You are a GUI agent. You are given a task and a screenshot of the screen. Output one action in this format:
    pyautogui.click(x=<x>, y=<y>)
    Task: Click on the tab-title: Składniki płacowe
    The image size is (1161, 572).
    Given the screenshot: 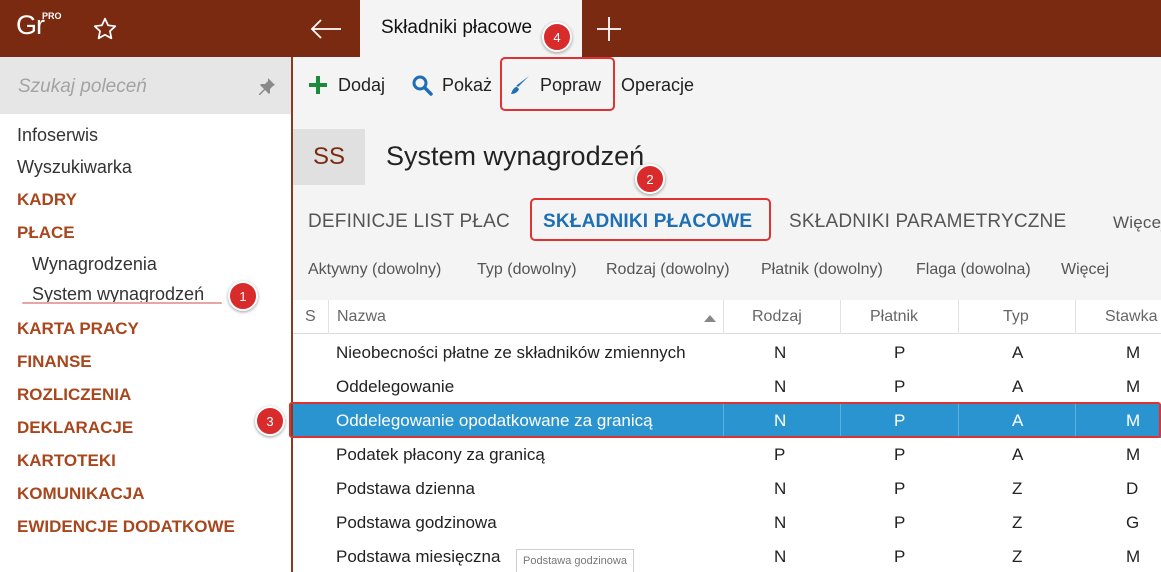 What is the action you would take?
    pyautogui.click(x=457, y=27)
    